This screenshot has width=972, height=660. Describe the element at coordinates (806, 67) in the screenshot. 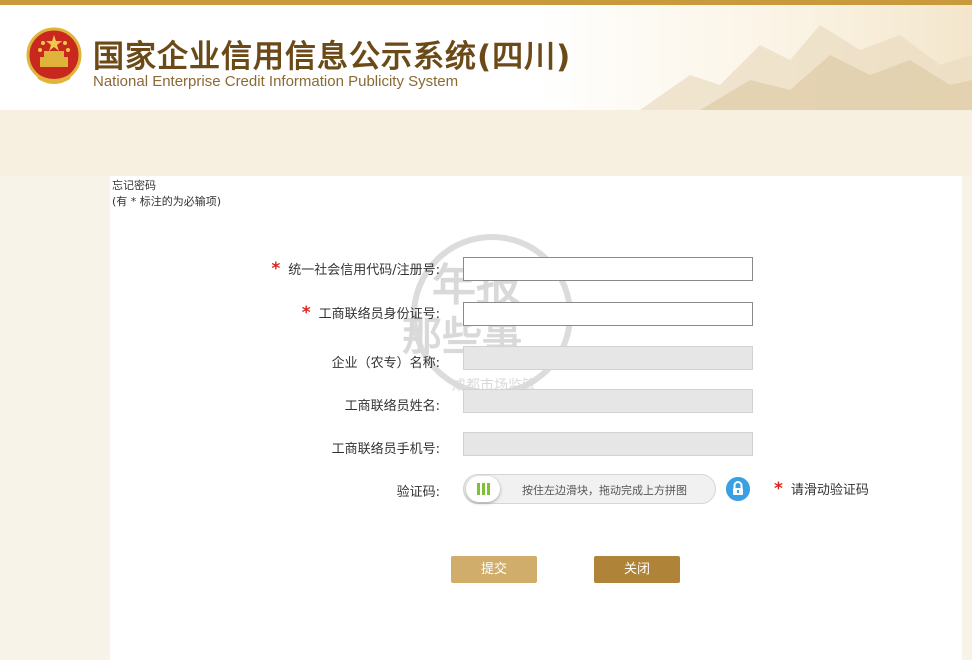

I see `header-mountain-decoration` at that location.